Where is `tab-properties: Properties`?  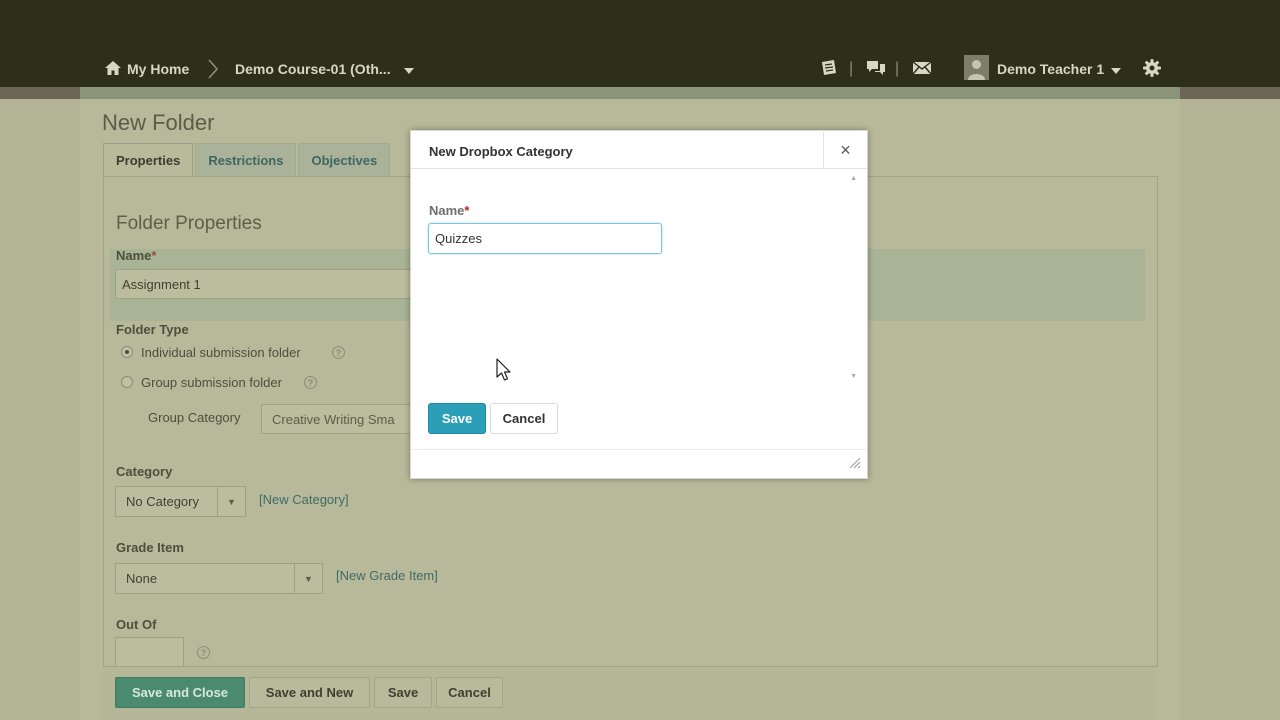 tab-properties: Properties is located at coordinates (148, 159).